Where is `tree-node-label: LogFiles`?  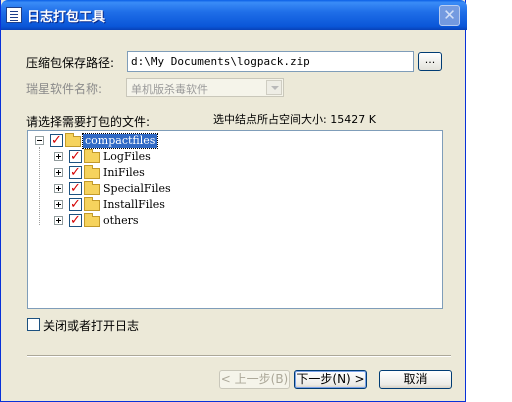
tree-node-label: LogFiles is located at coordinates (127, 157).